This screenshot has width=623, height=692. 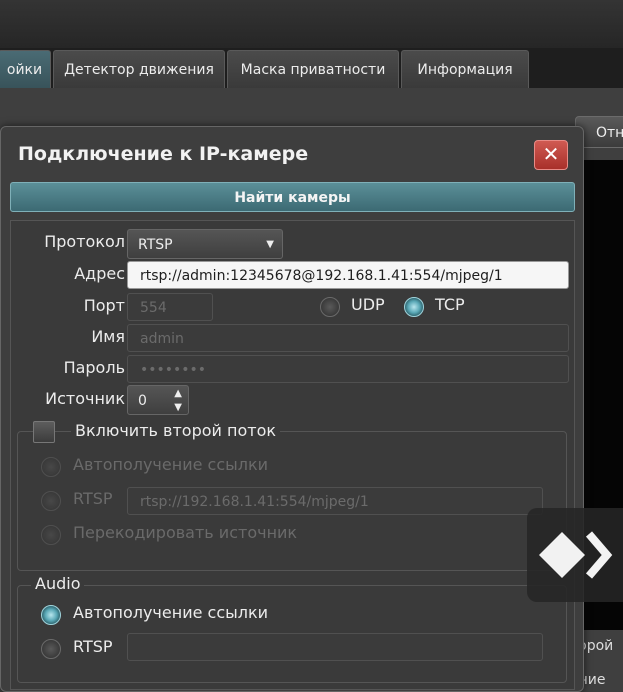 I want to click on close-icon: ✕, so click(x=551, y=154).